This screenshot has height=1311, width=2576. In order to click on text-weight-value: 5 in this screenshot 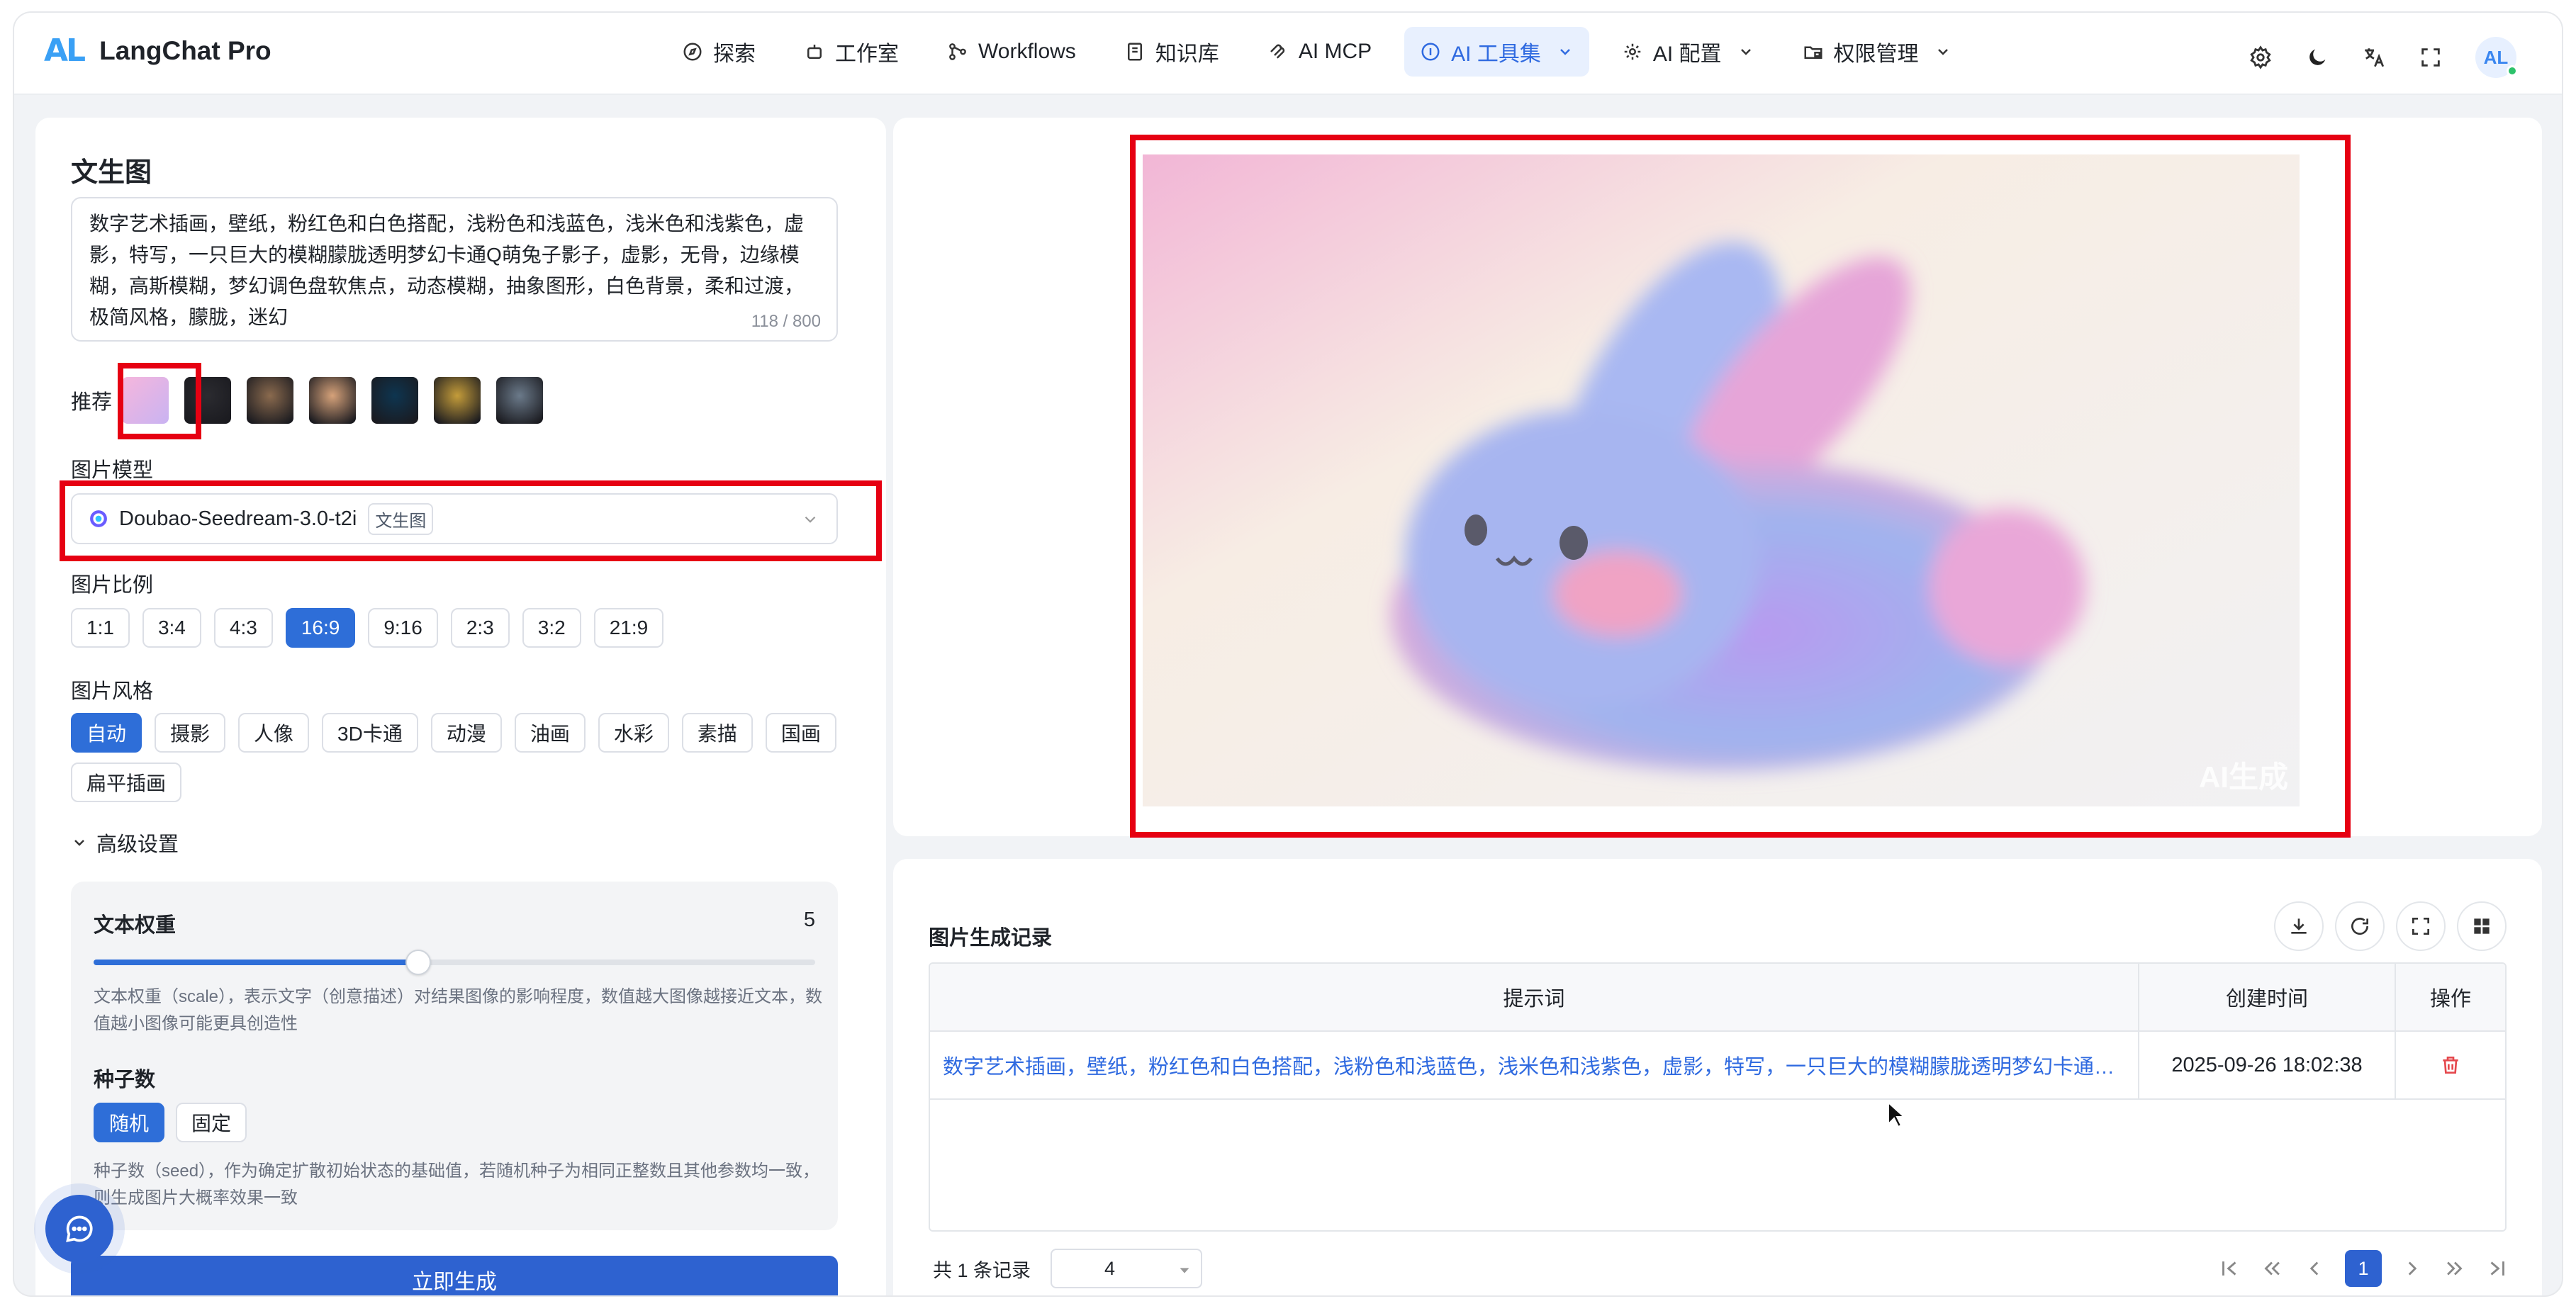, I will do `click(809, 919)`.